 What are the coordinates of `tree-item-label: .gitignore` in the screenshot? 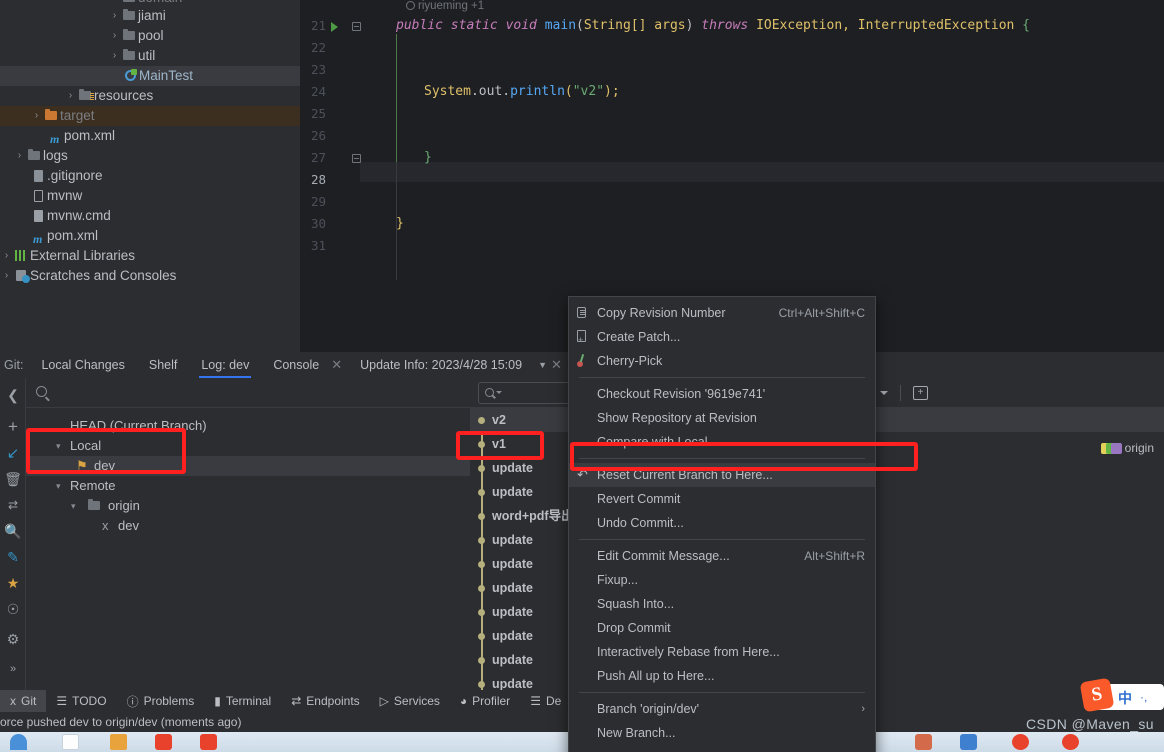 It's located at (75, 175).